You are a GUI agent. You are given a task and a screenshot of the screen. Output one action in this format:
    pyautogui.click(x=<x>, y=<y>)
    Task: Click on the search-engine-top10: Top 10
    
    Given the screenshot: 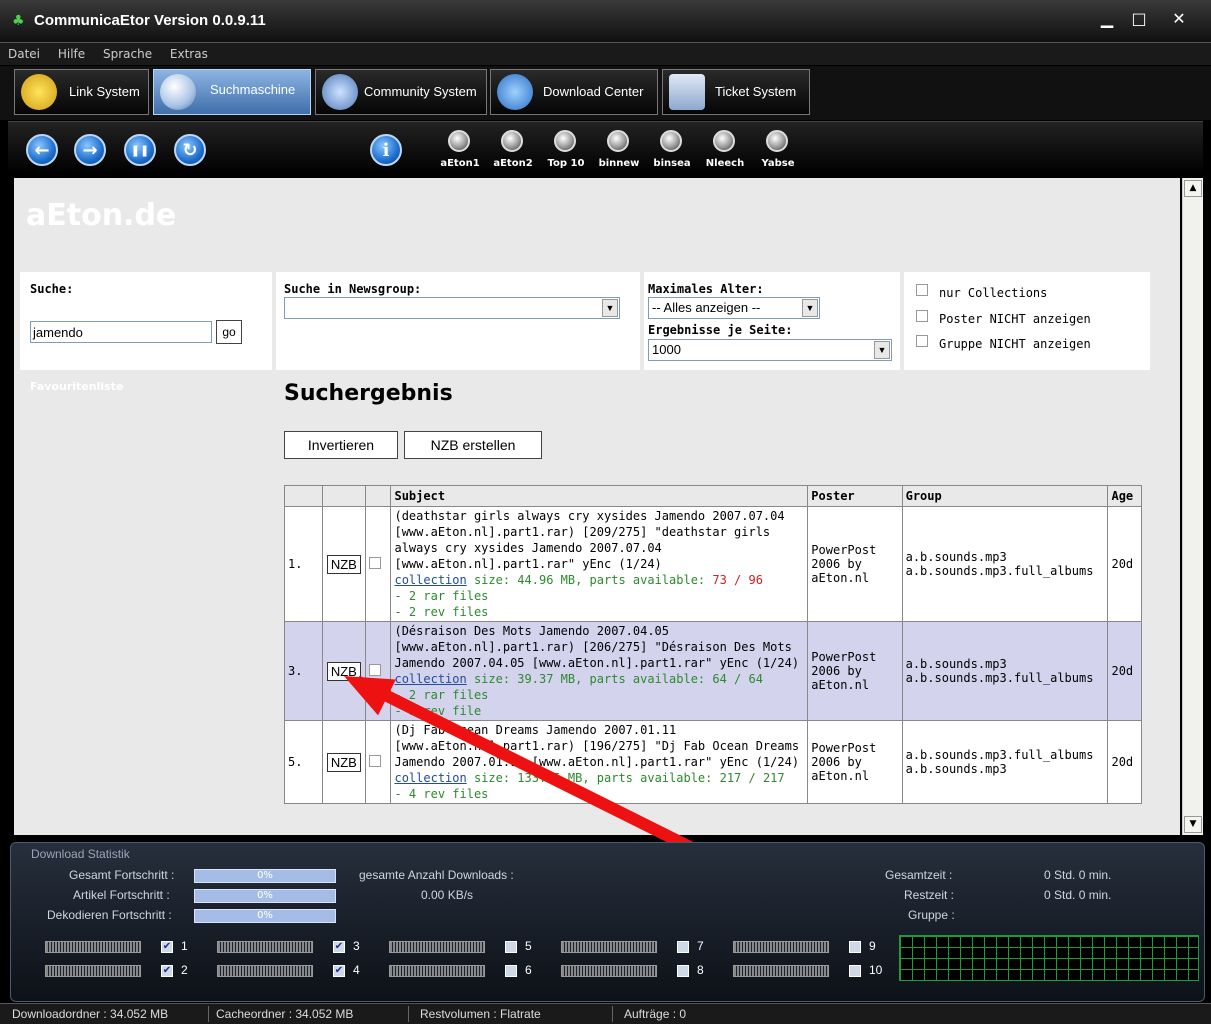 What is the action you would take?
    pyautogui.click(x=566, y=150)
    